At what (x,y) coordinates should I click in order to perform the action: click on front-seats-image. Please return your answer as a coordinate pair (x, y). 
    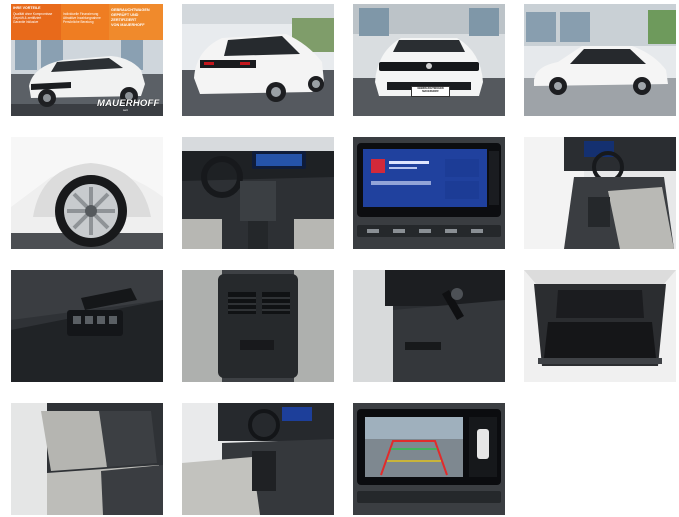
    Looking at the image, I should click on (600, 193).